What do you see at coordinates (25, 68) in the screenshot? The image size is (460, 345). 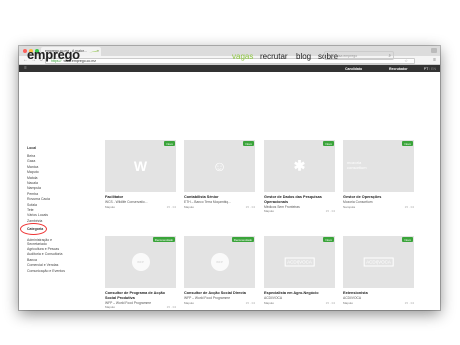 I see `topbar-menu-icon: ☰` at bounding box center [25, 68].